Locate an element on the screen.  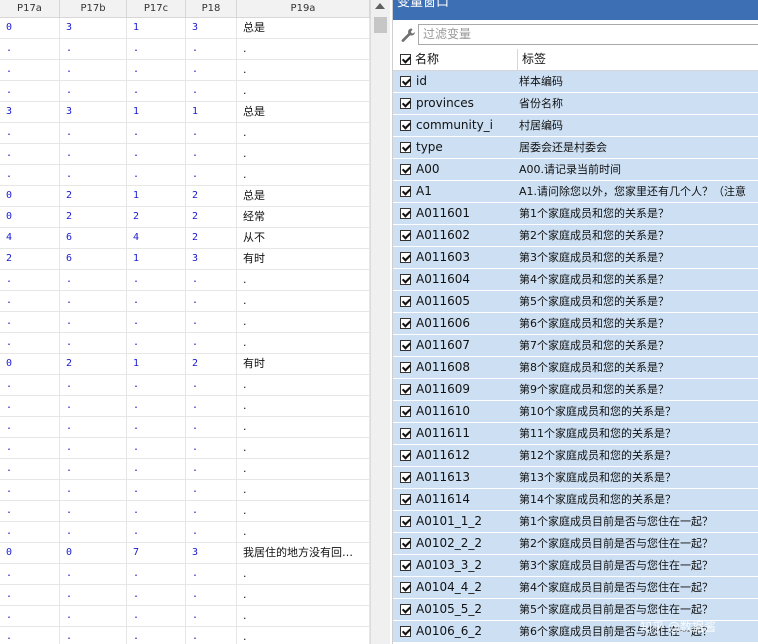
variable-row: A011608 第8个家庭成员和您的关系是？ is located at coordinates (575, 368).